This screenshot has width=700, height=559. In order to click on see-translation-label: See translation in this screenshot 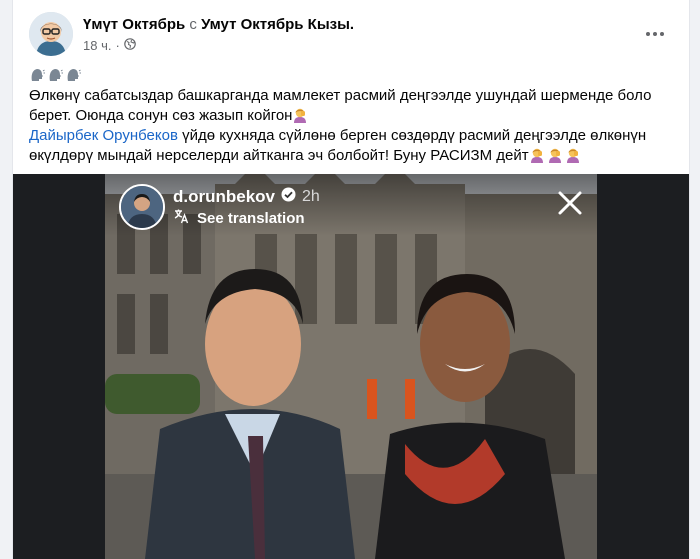, I will do `click(251, 218)`.